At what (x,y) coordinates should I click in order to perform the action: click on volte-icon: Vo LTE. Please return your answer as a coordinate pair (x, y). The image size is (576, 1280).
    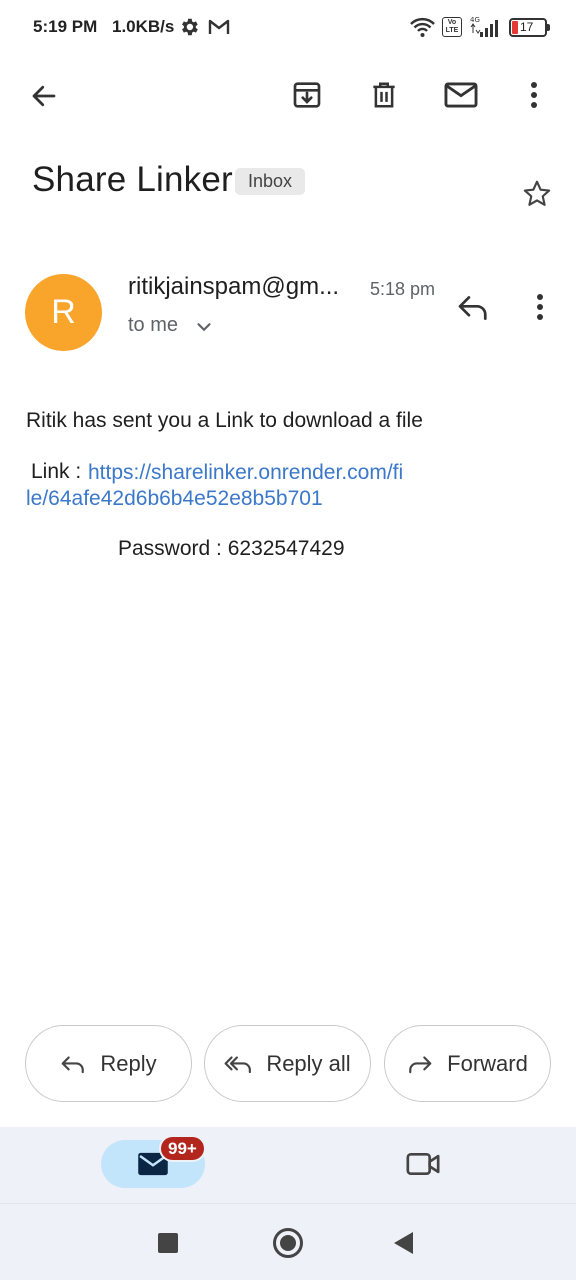
    Looking at the image, I should click on (452, 27).